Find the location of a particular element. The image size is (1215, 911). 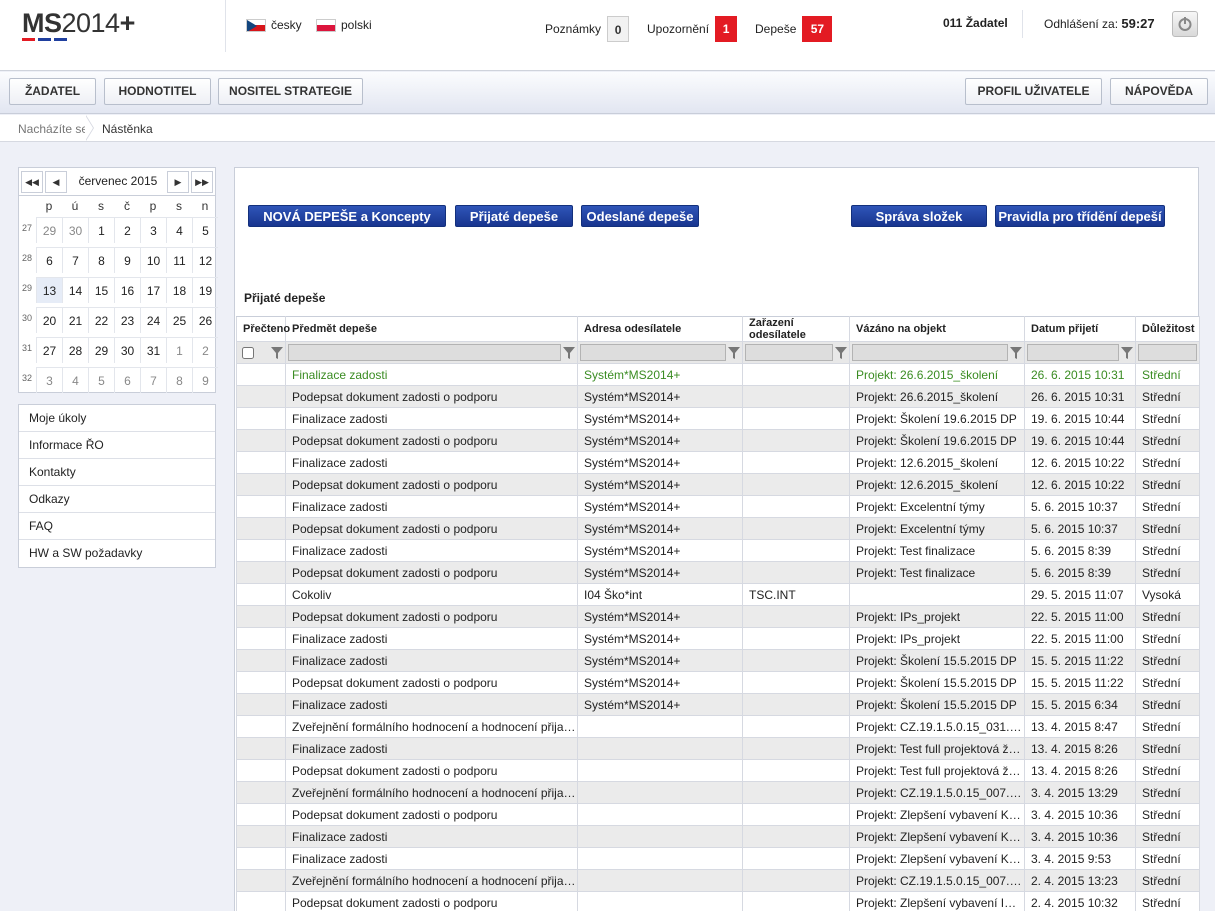

calendar-day: 23 is located at coordinates (127, 320).